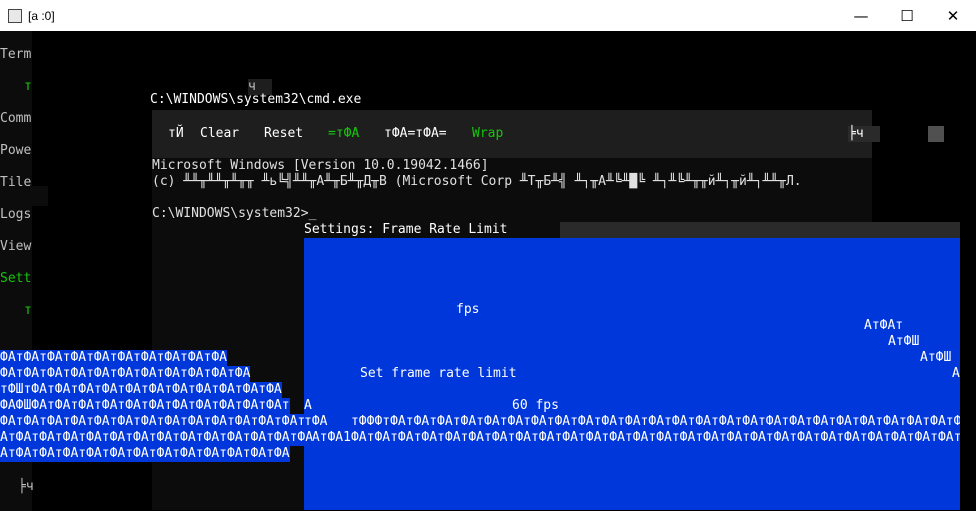 The width and height of the screenshot is (976, 511). Describe the element at coordinates (535, 405) in the screenshot. I see `frame-rate-value: 60 fps` at that location.